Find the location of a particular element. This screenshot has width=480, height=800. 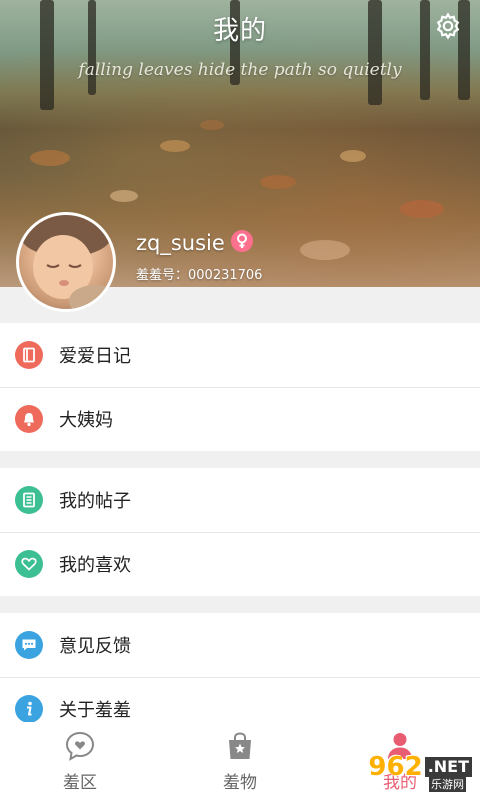

user-id: 羞羞号：000231706 is located at coordinates (199, 275).